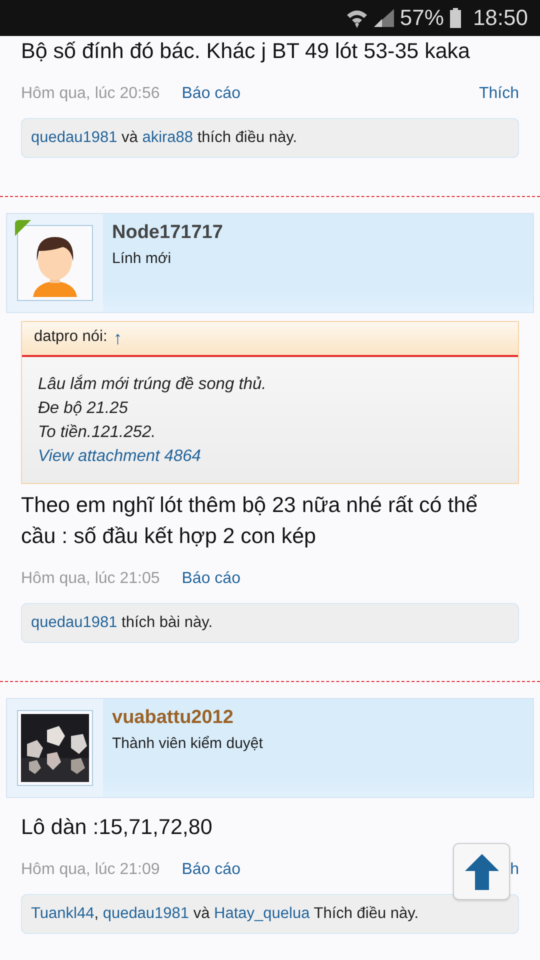 Image resolution: width=540 pixels, height=960 pixels. What do you see at coordinates (246, 51) in the screenshot?
I see `post-message: Bộ số đính đó bác. Khác j BT 49 lót 53-35 kaka` at bounding box center [246, 51].